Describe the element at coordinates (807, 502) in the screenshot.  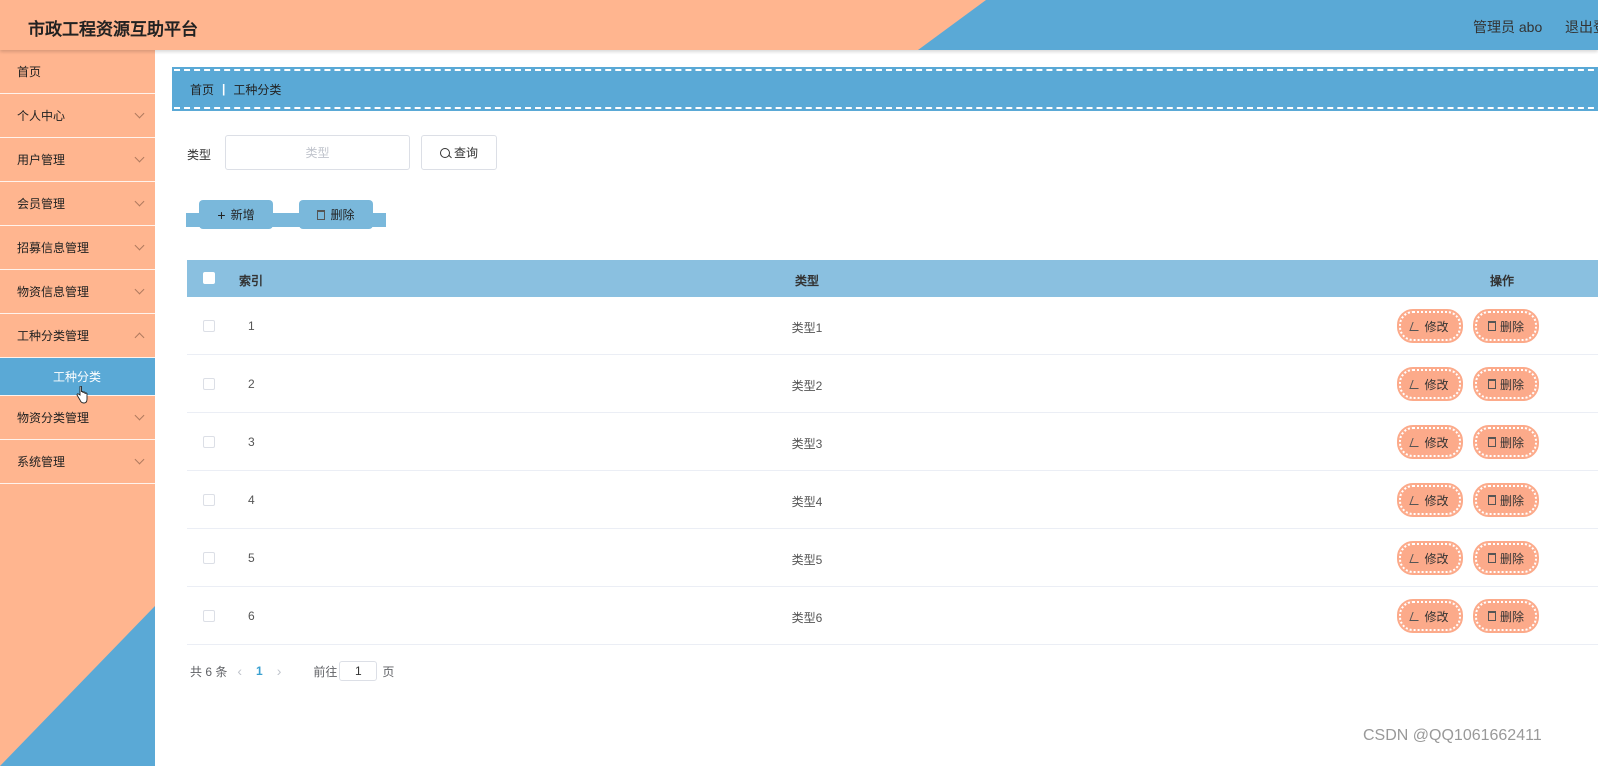
I see `row-type: 类型4` at that location.